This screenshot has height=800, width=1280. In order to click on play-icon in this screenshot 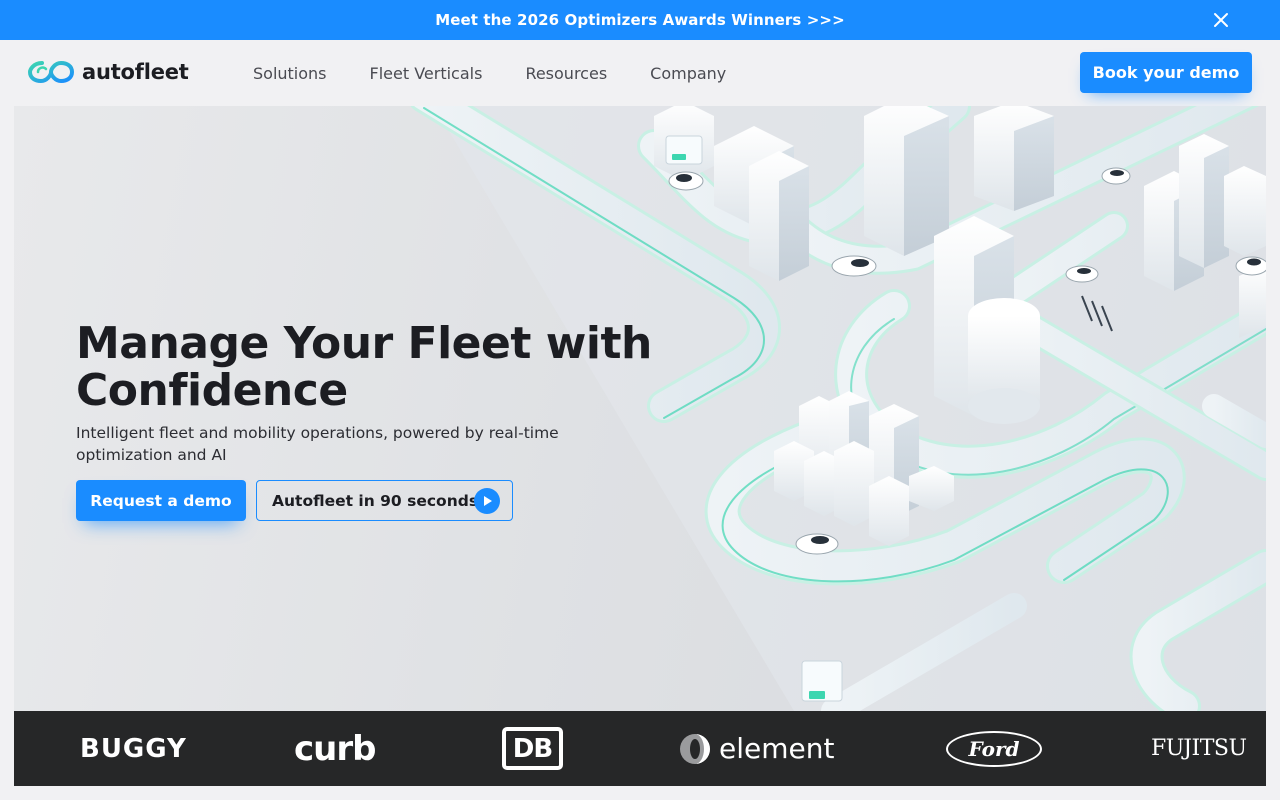, I will do `click(487, 501)`.